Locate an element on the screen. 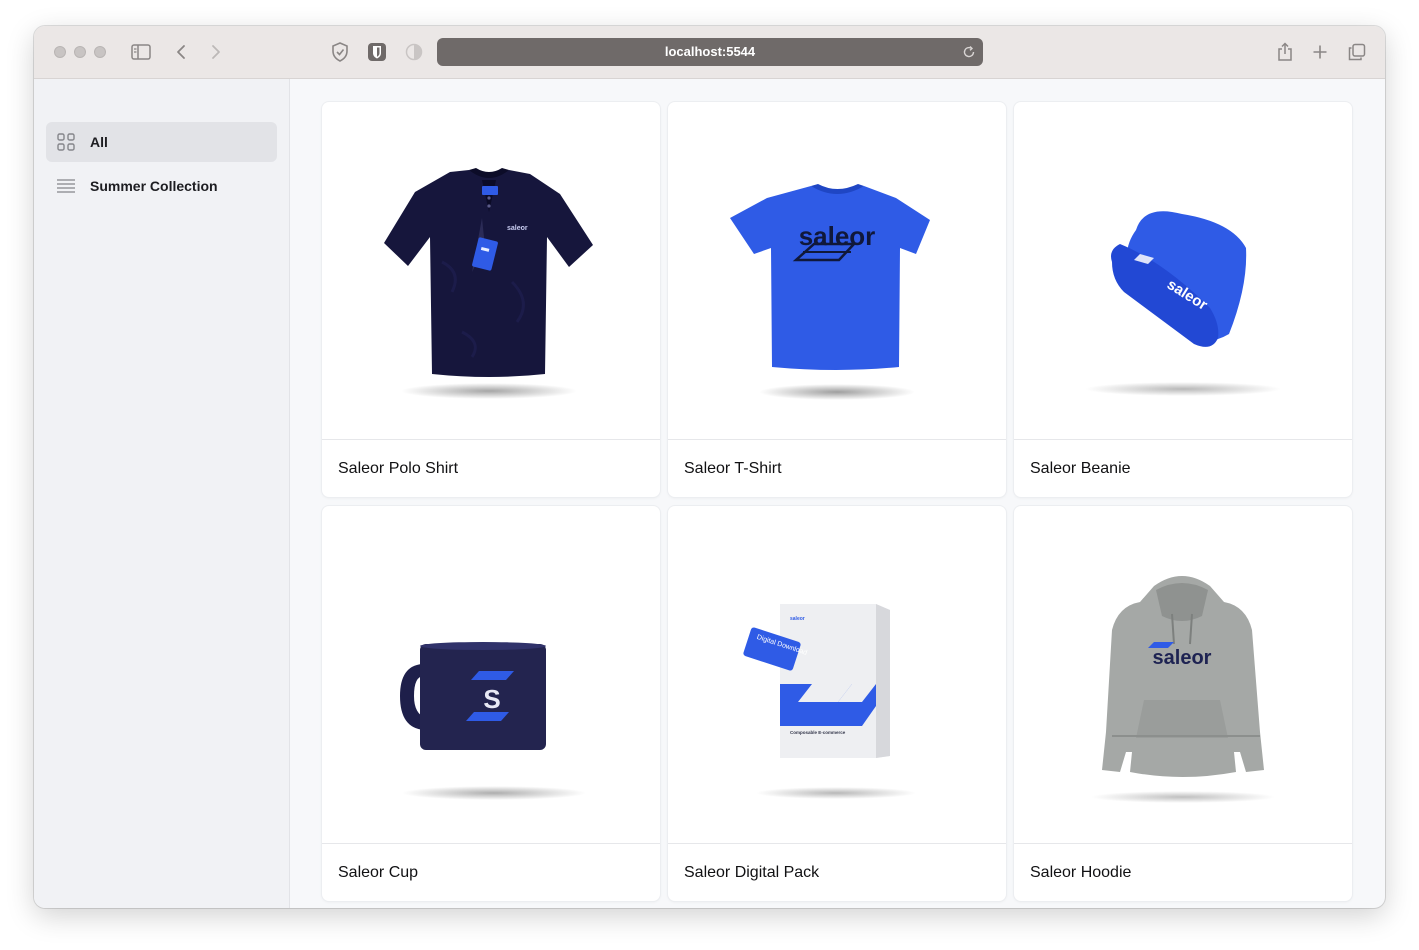 Image resolution: width=1419 pixels, height=950 pixels. reader-icon is located at coordinates (414, 52).